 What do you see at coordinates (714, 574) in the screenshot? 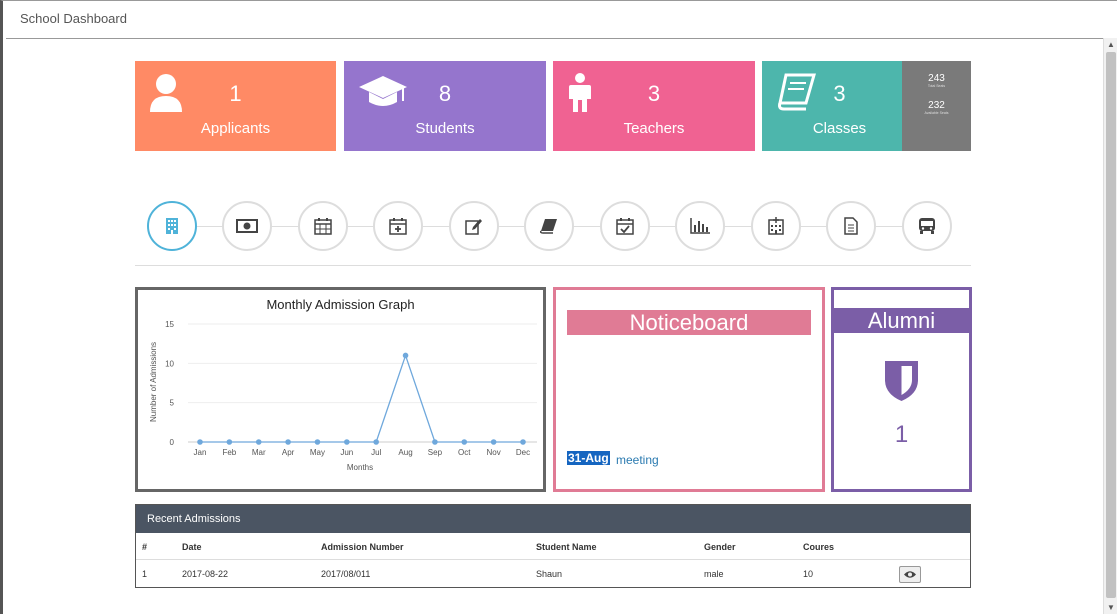
I see `row-gender: male` at bounding box center [714, 574].